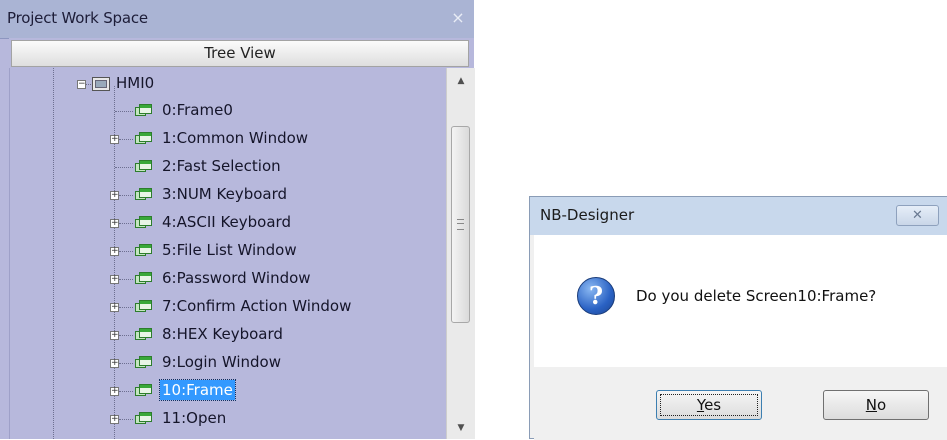 The image size is (947, 440). I want to click on tree-item: +7:Confirm Action Window, so click(271, 307).